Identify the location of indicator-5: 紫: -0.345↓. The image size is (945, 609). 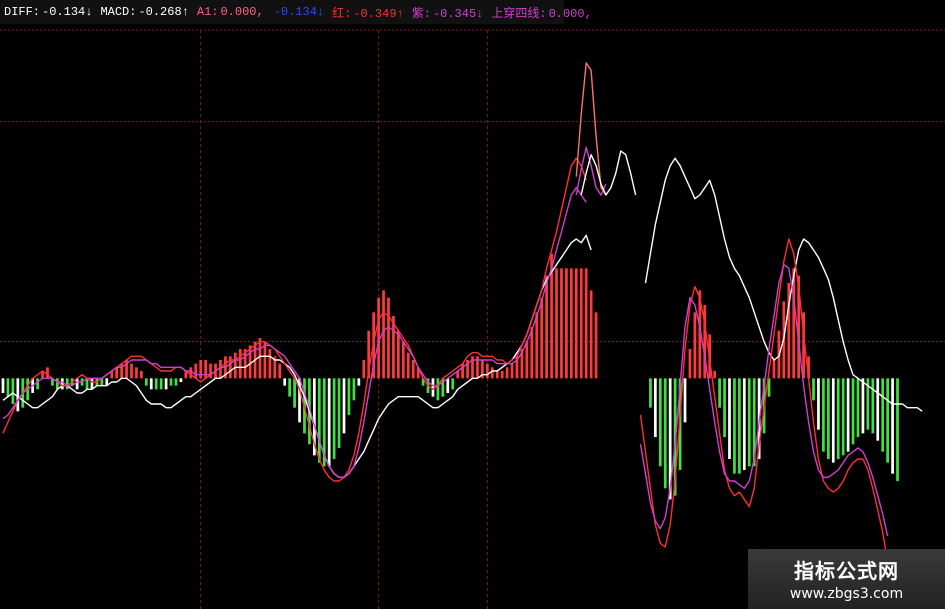
(448, 12).